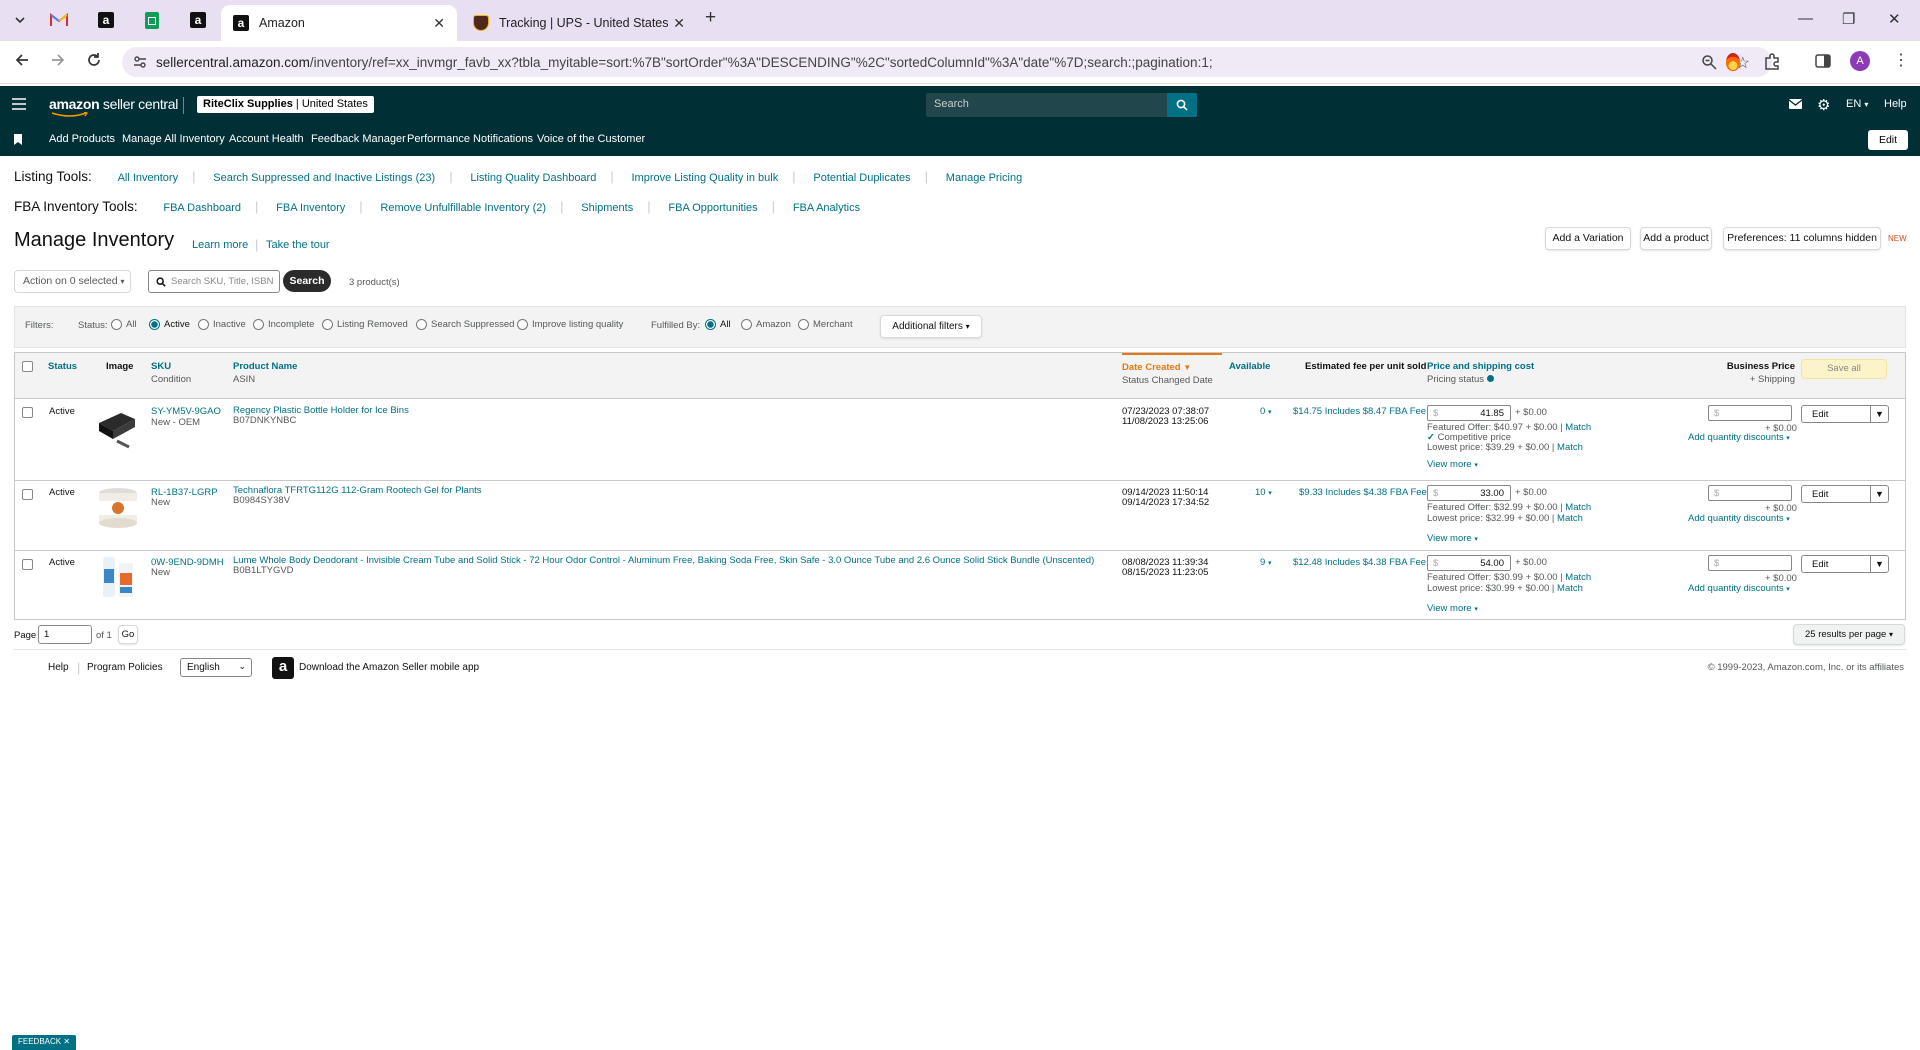  What do you see at coordinates (1469, 413) in the screenshot?
I see `row-price-input: $41.85` at bounding box center [1469, 413].